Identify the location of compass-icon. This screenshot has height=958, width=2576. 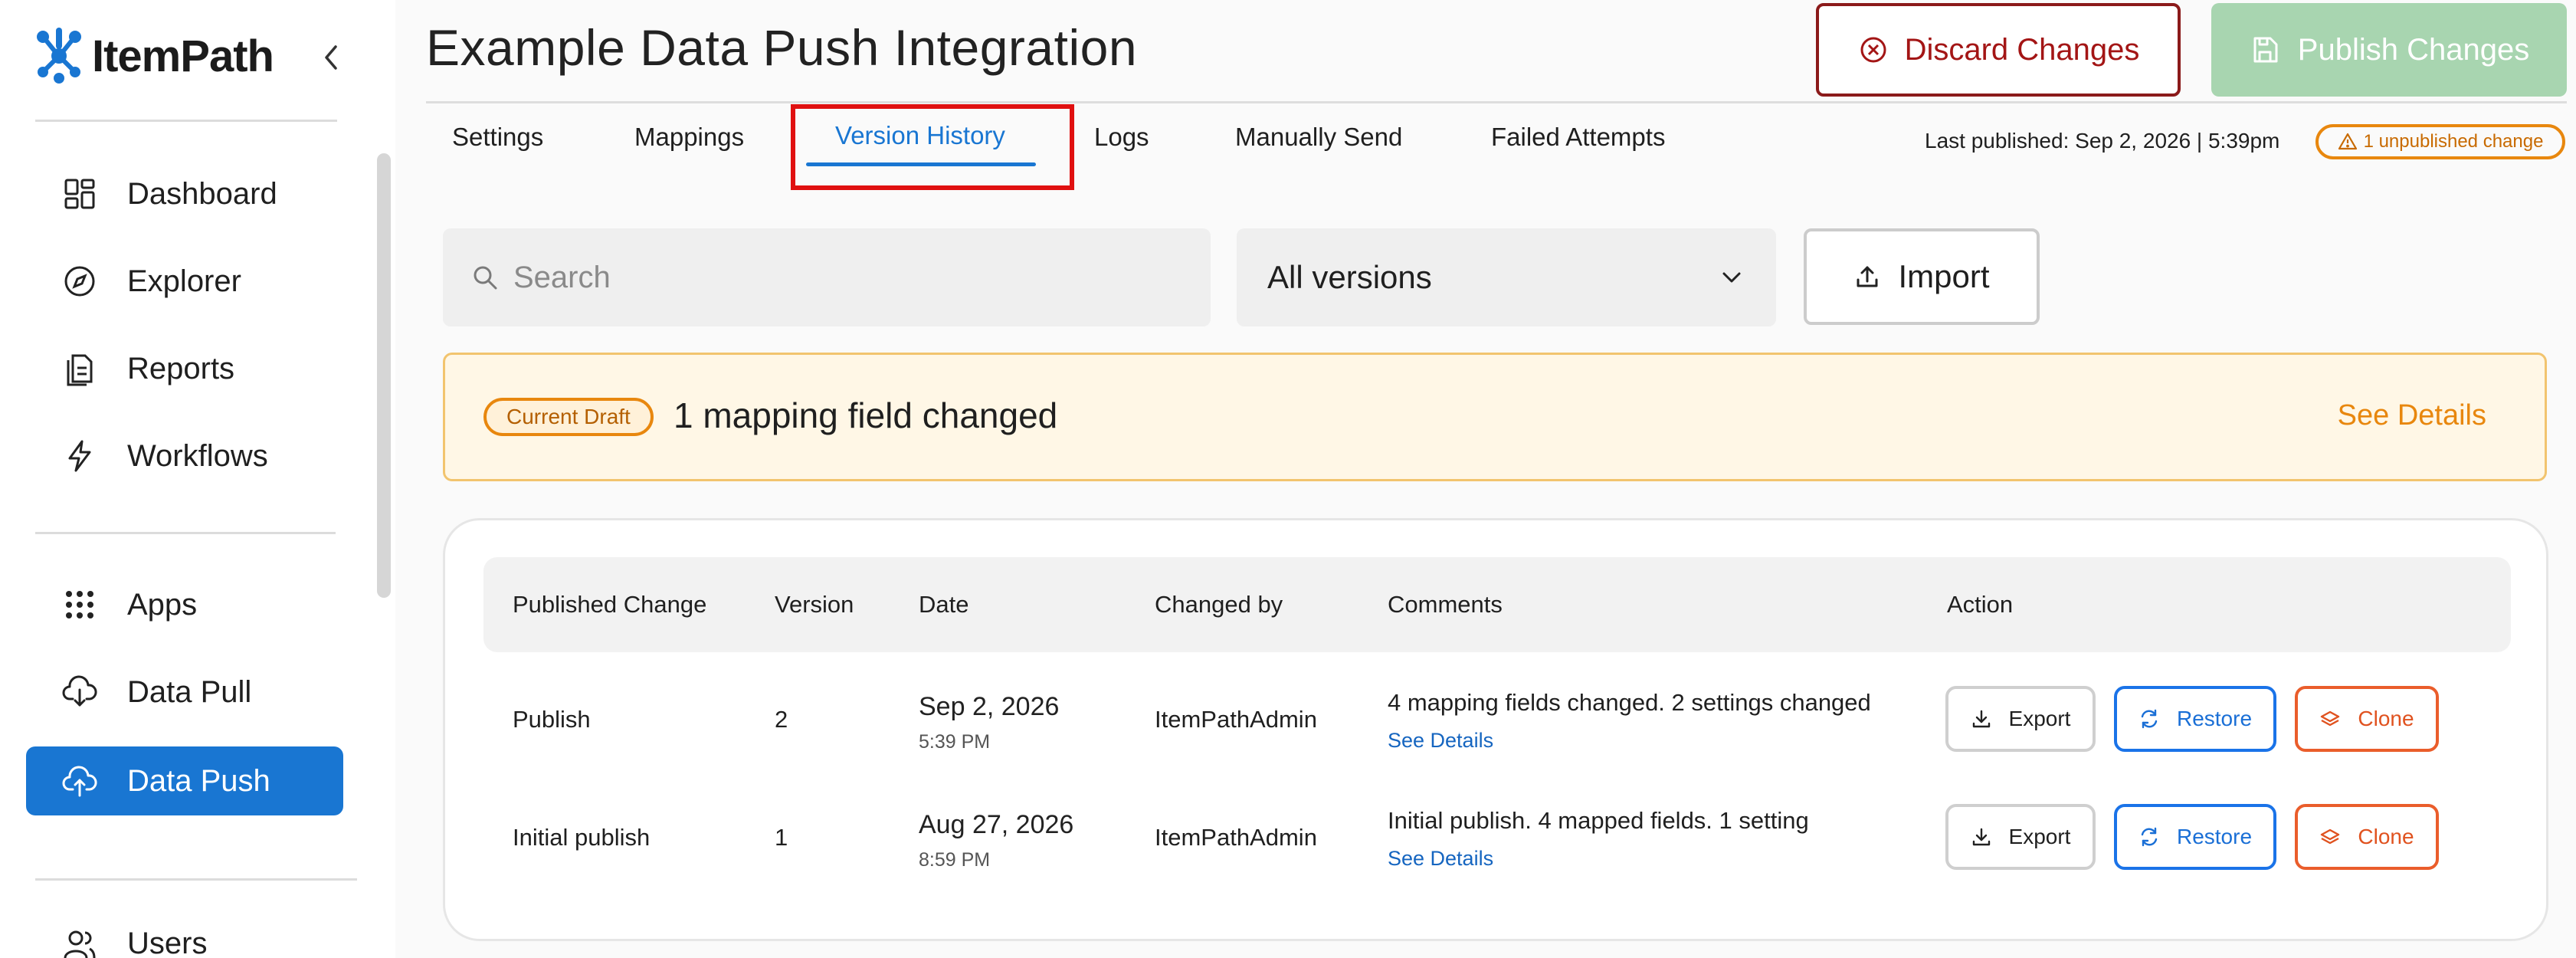
(80, 281).